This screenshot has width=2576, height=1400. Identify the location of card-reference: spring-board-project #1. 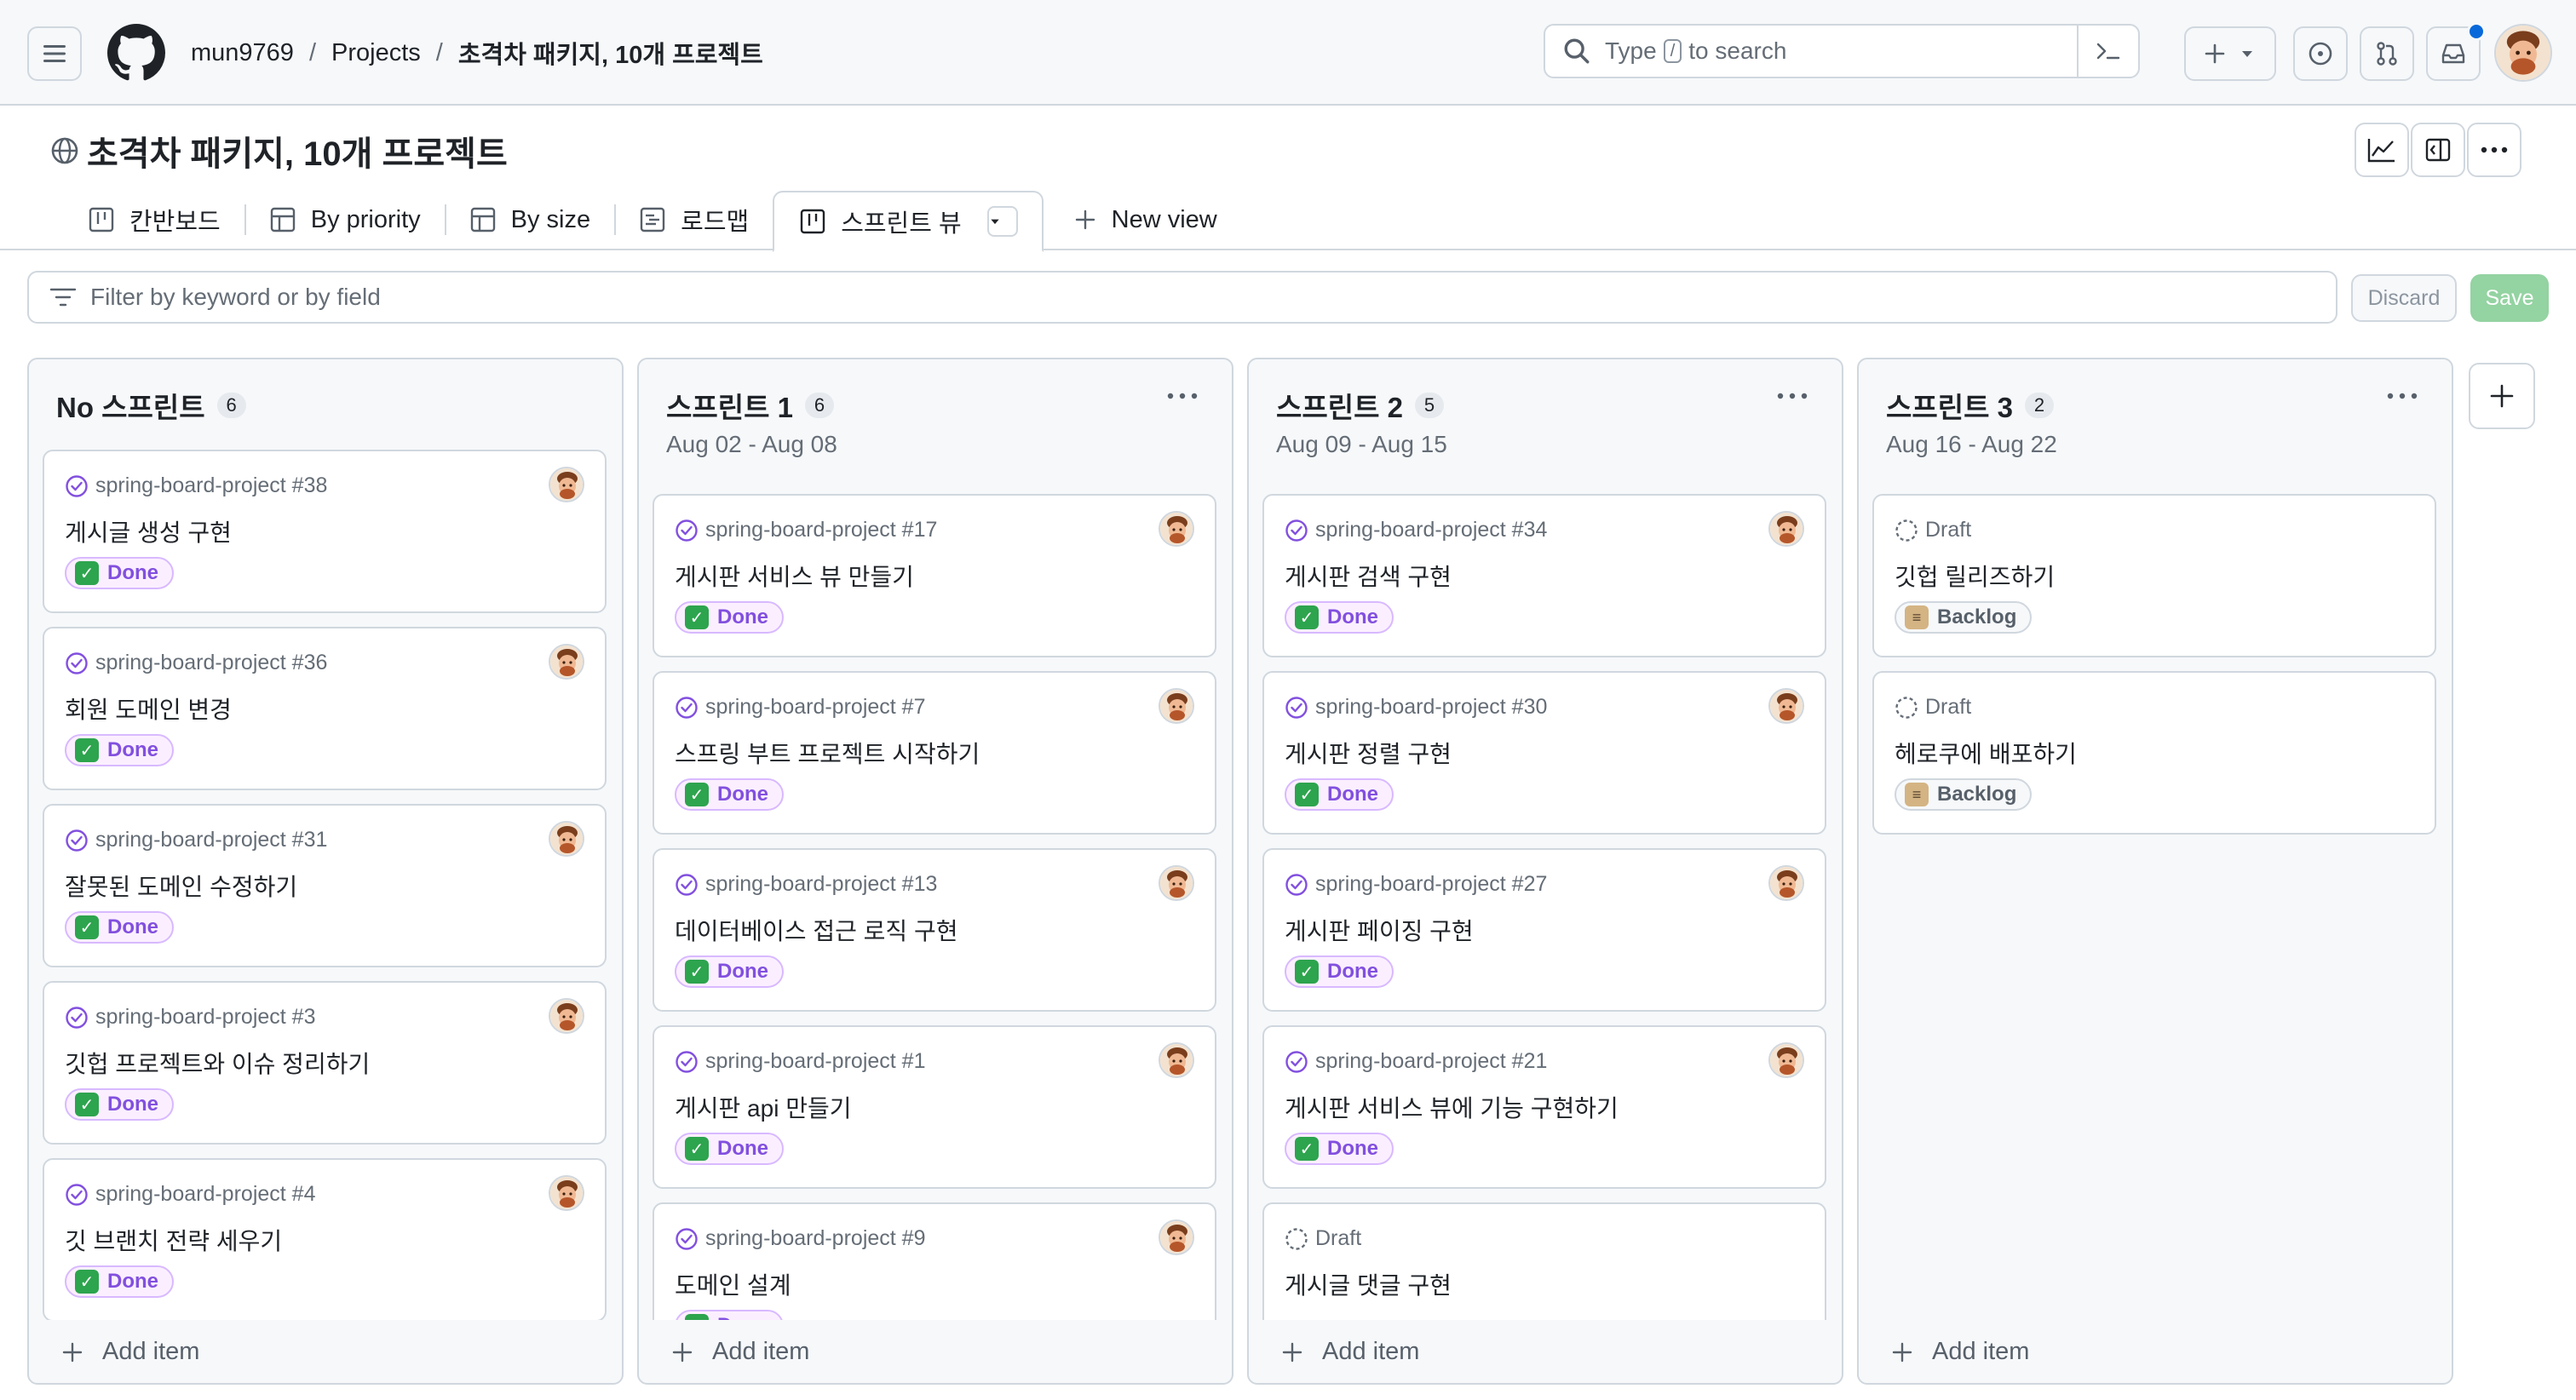
(815, 1061).